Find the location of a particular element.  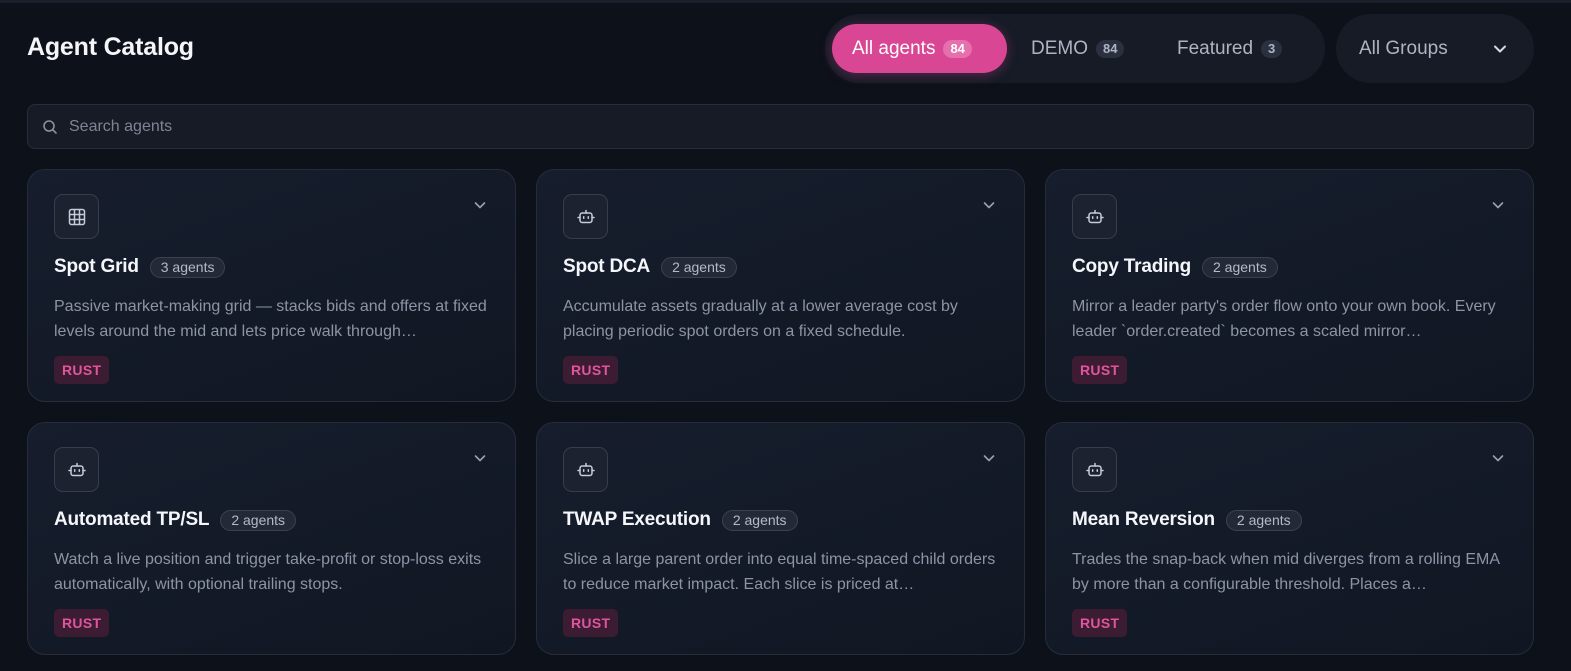

card-header: Spot Grid 3 agents is located at coordinates (140, 267).